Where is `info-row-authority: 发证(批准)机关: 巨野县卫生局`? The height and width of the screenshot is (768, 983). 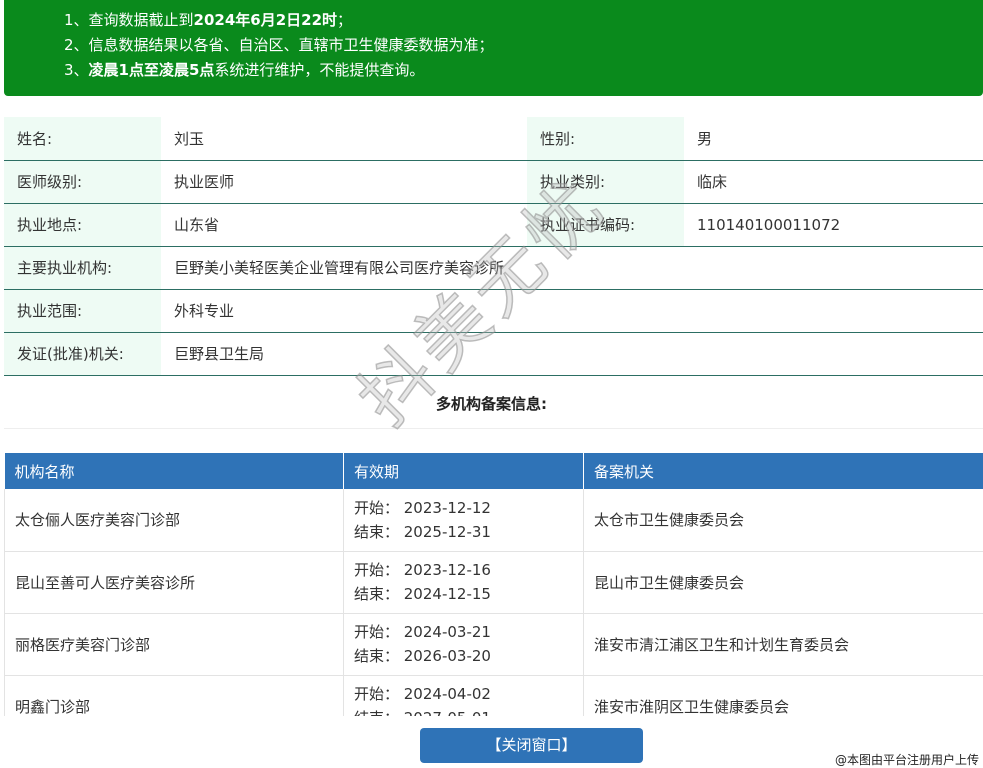
info-row-authority: 发证(批准)机关: 巨野县卫生局 is located at coordinates (493, 353).